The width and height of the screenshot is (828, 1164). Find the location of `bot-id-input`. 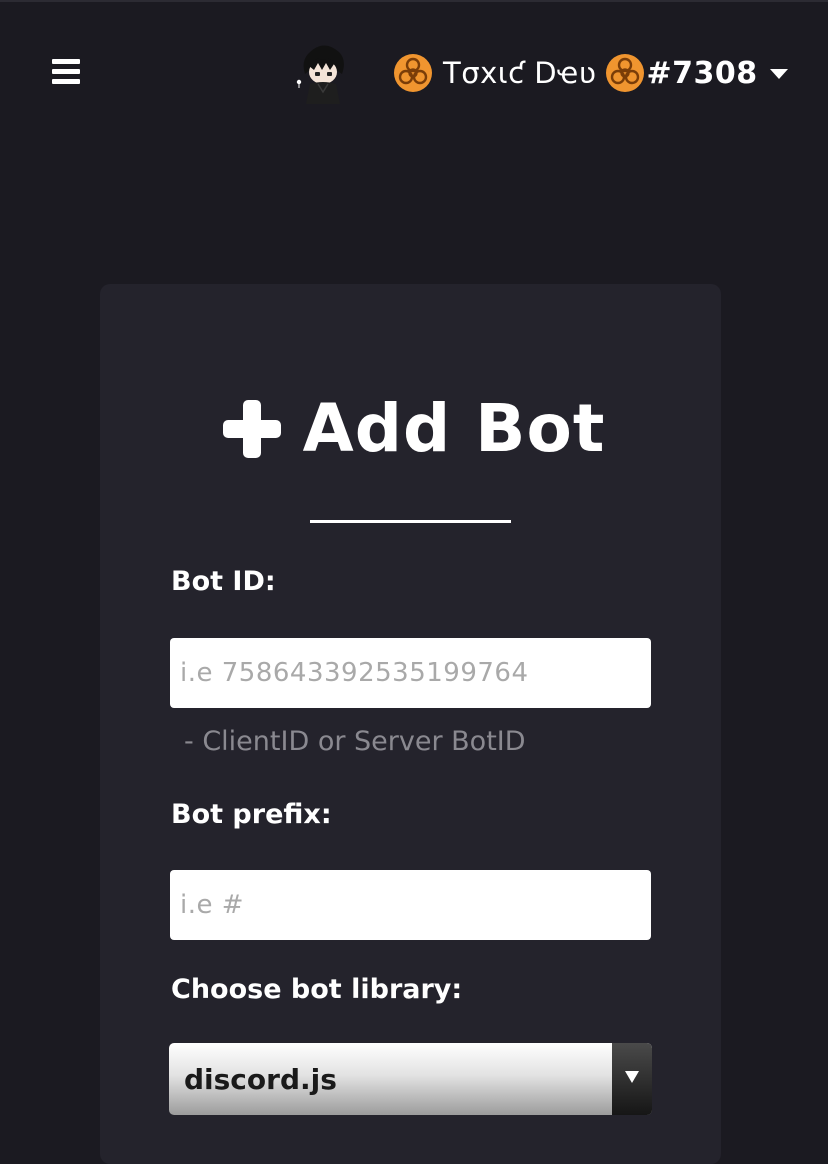

bot-id-input is located at coordinates (410, 673).